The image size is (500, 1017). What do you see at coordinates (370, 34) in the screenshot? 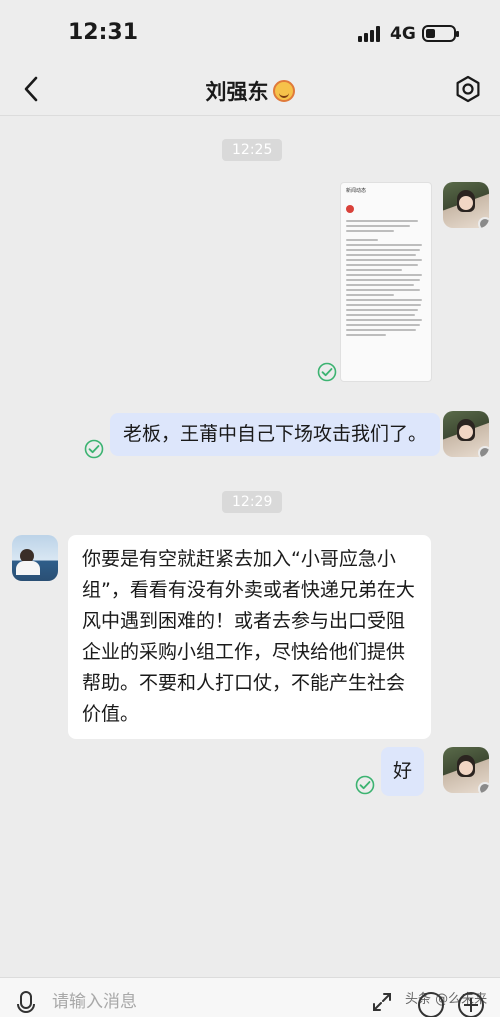
I see `signal-icon` at bounding box center [370, 34].